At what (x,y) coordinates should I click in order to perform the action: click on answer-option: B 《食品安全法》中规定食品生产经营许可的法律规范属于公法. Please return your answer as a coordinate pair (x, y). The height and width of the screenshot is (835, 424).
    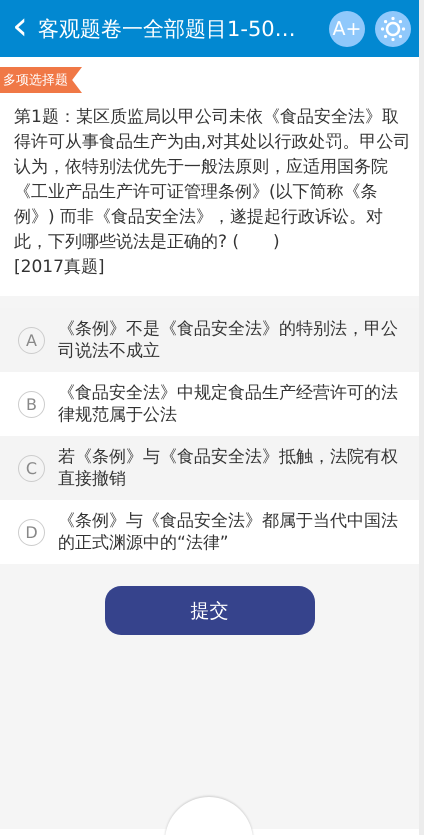
    Looking at the image, I should click on (209, 404).